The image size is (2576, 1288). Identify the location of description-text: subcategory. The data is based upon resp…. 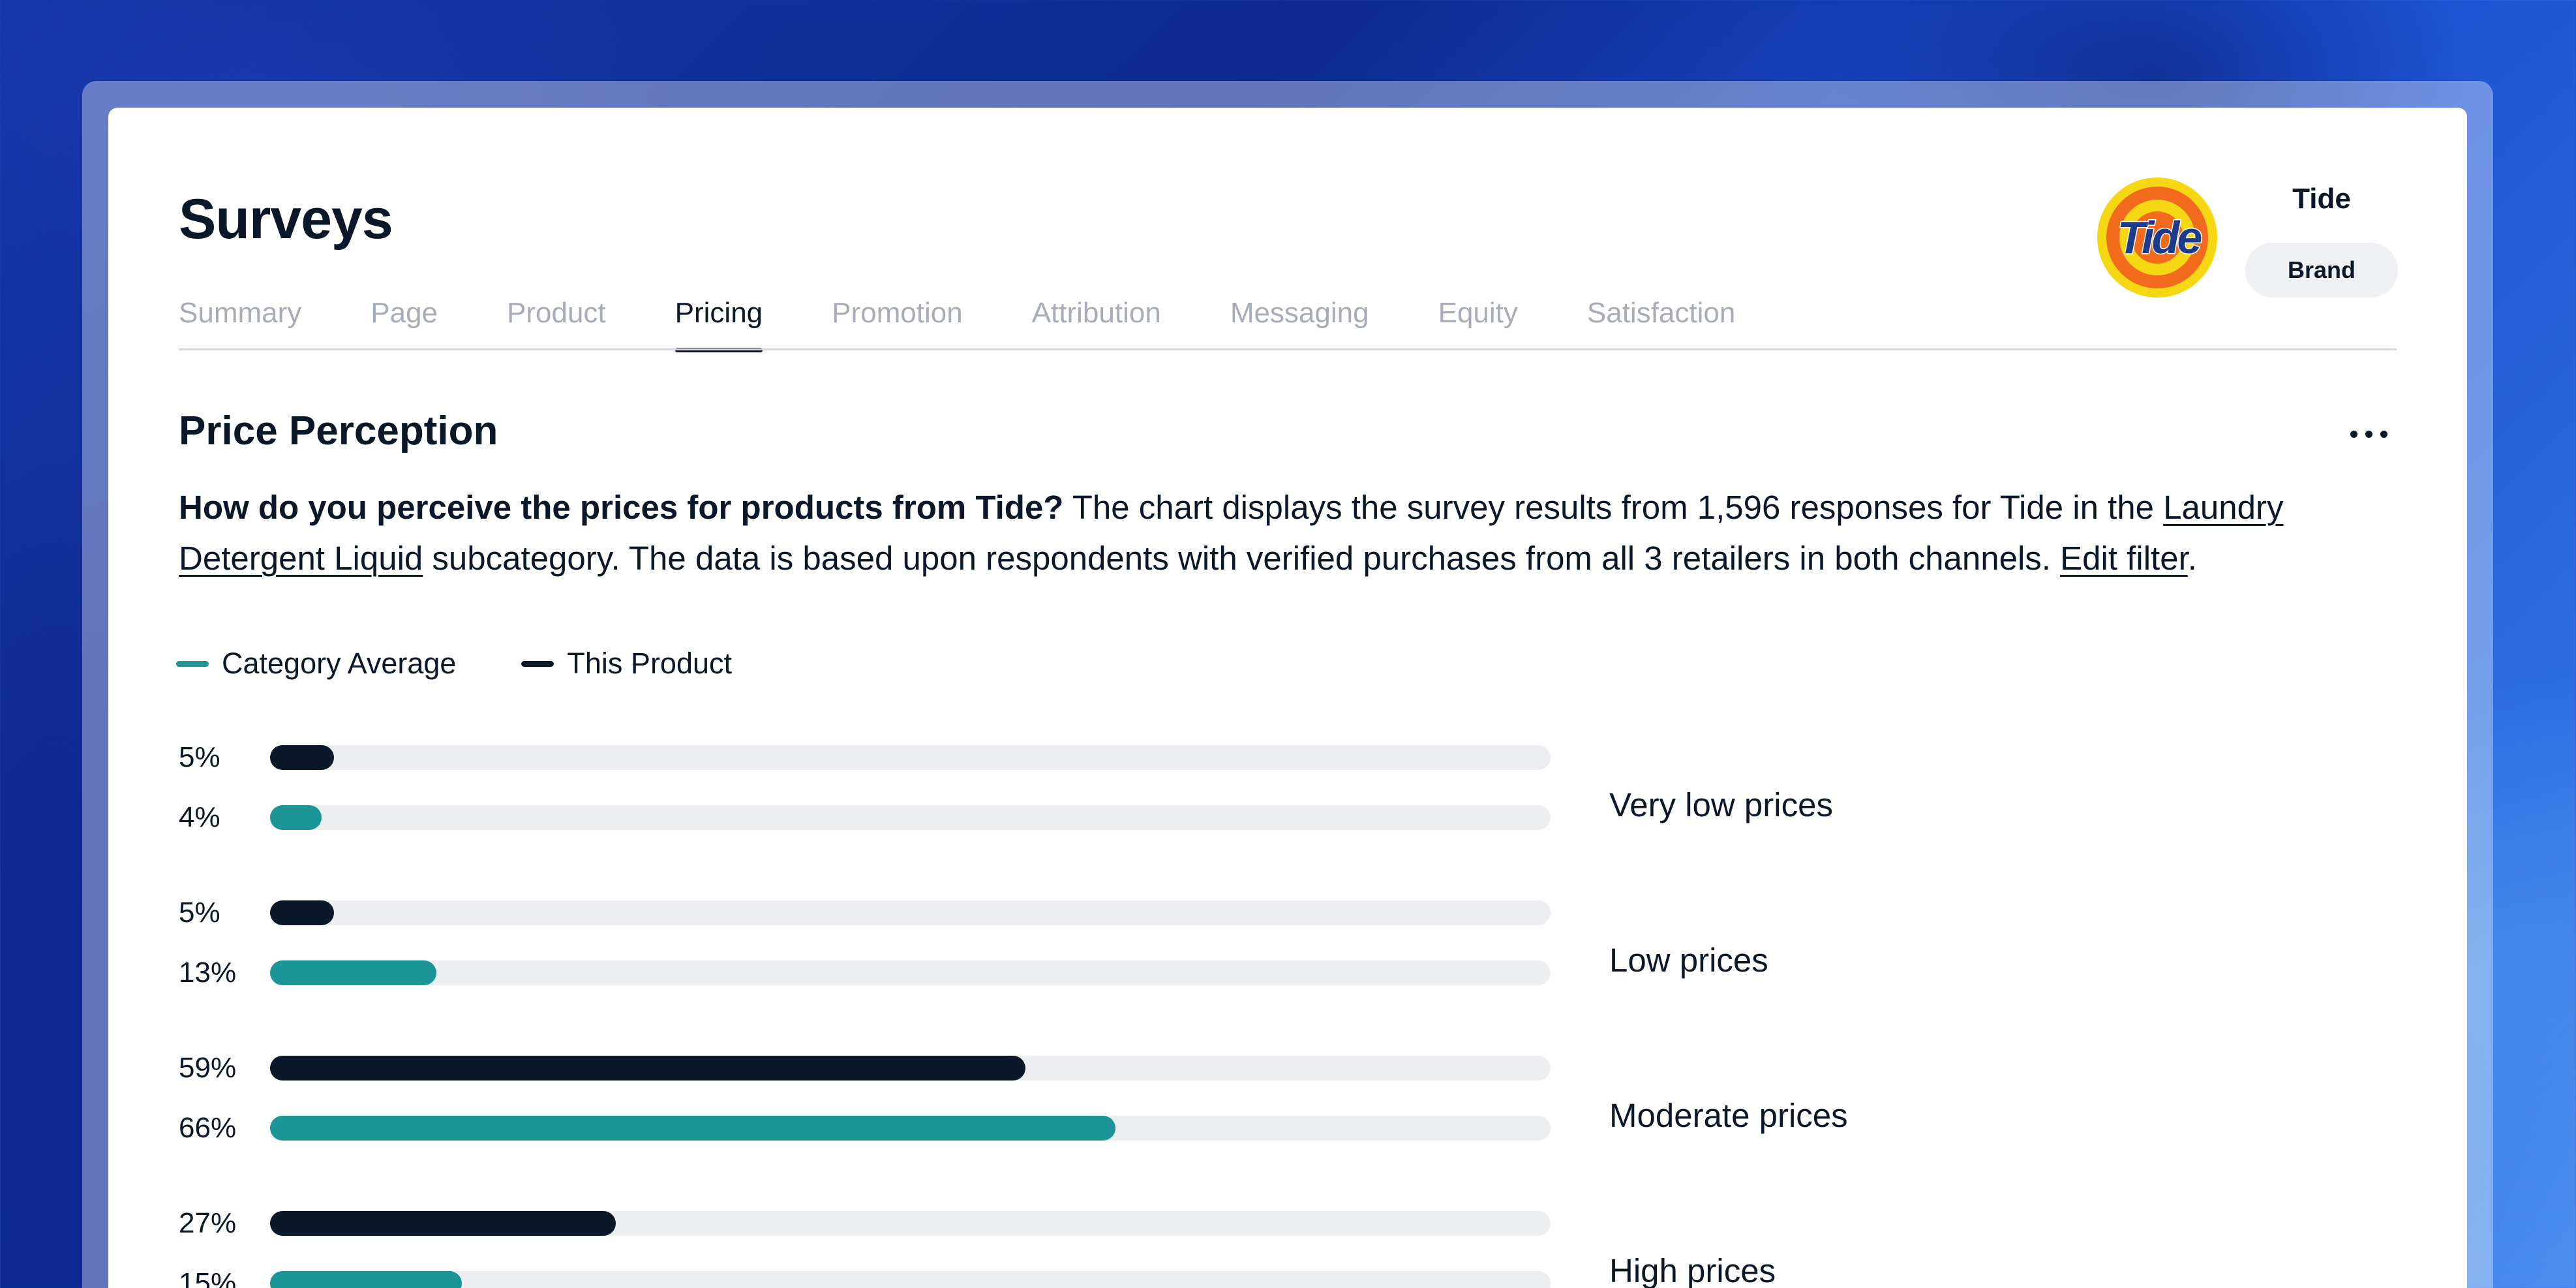
(1242, 558).